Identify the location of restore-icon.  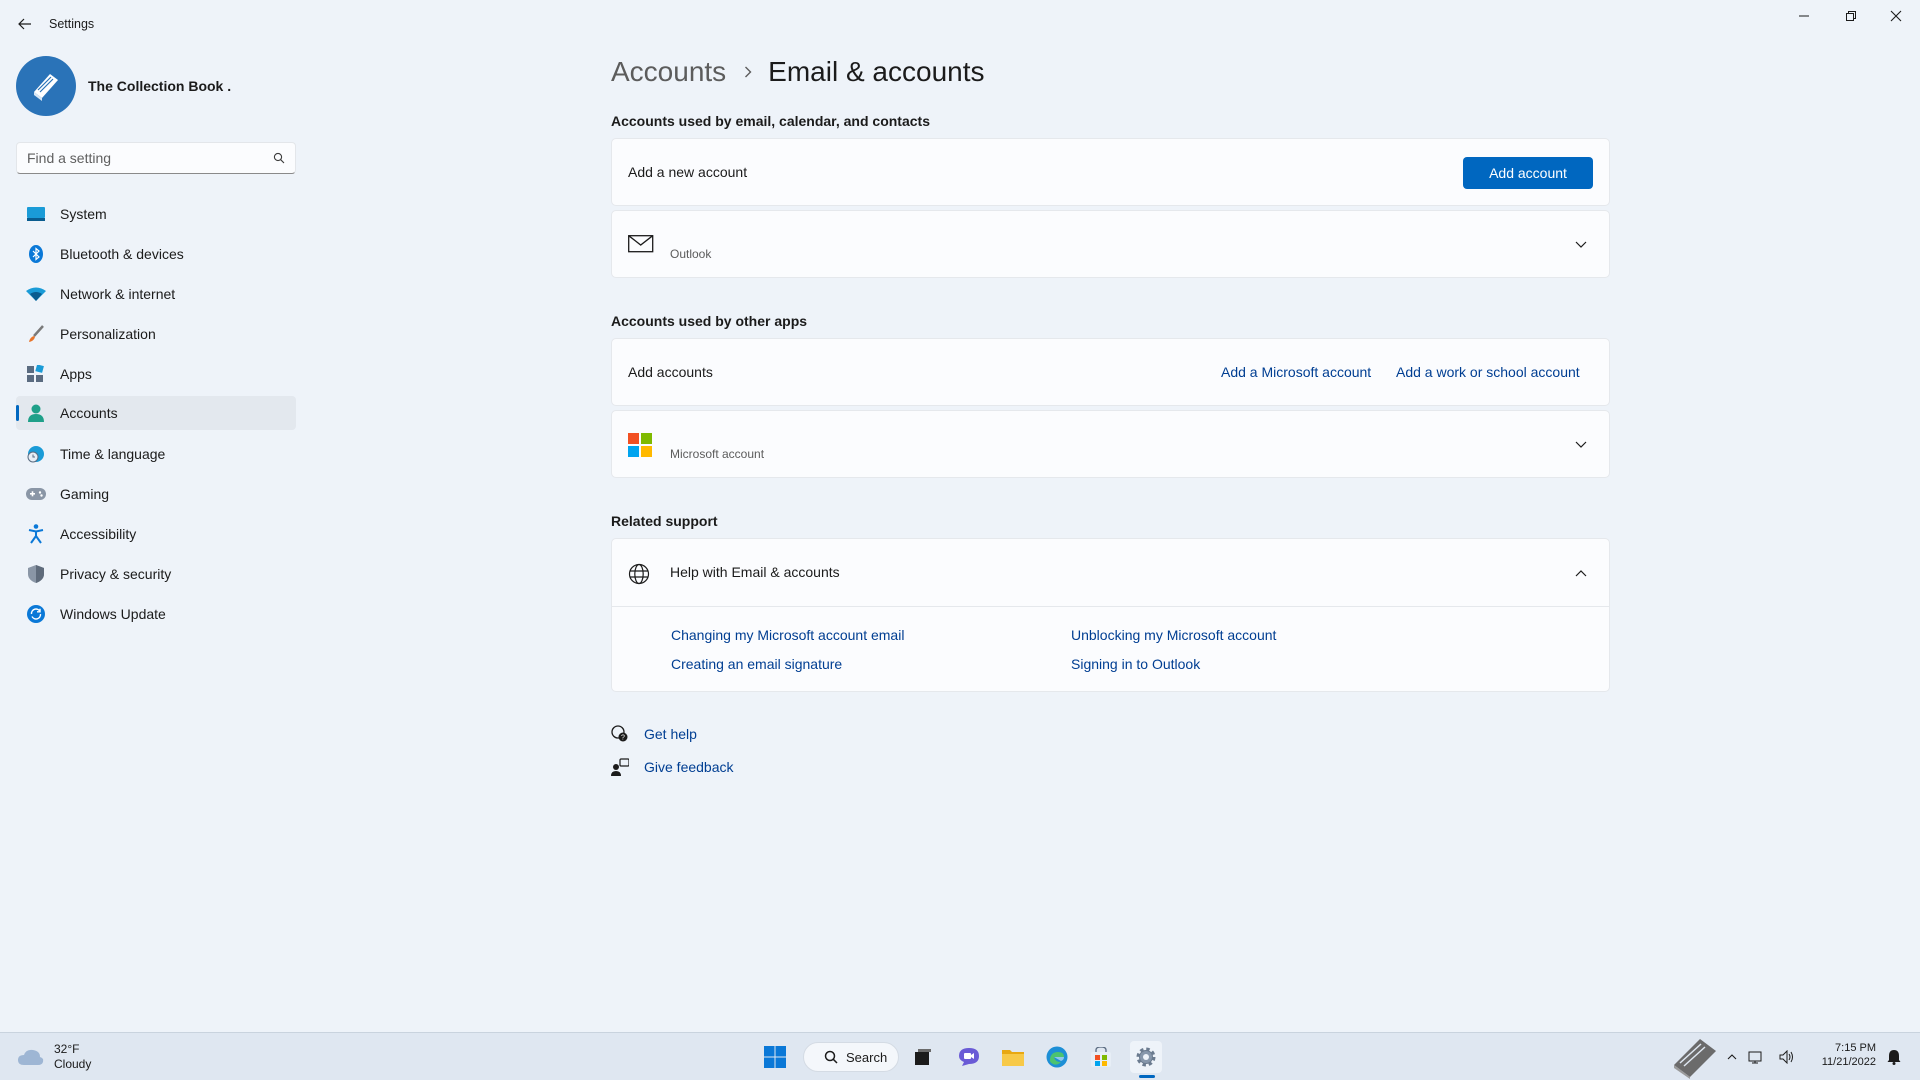
(1851, 16).